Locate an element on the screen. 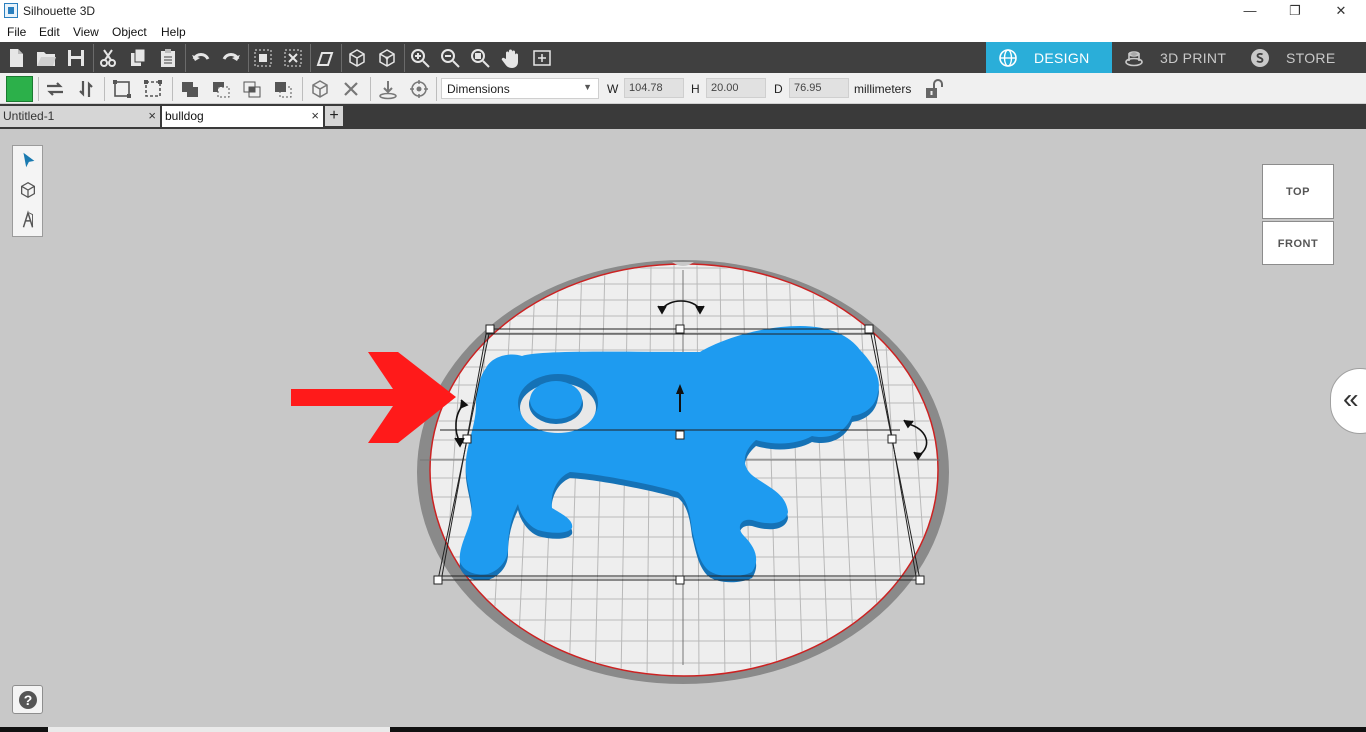  doc-tab-untitled: Untitled-1 × is located at coordinates (80, 116).